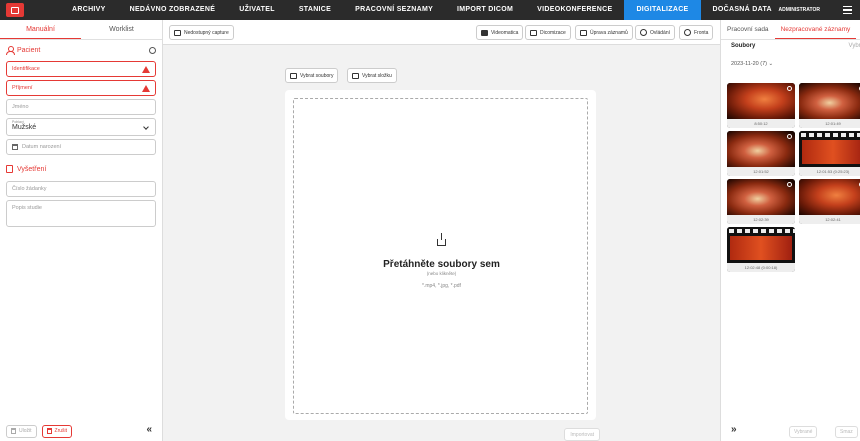  I want to click on expand-right-icon: », so click(734, 429).